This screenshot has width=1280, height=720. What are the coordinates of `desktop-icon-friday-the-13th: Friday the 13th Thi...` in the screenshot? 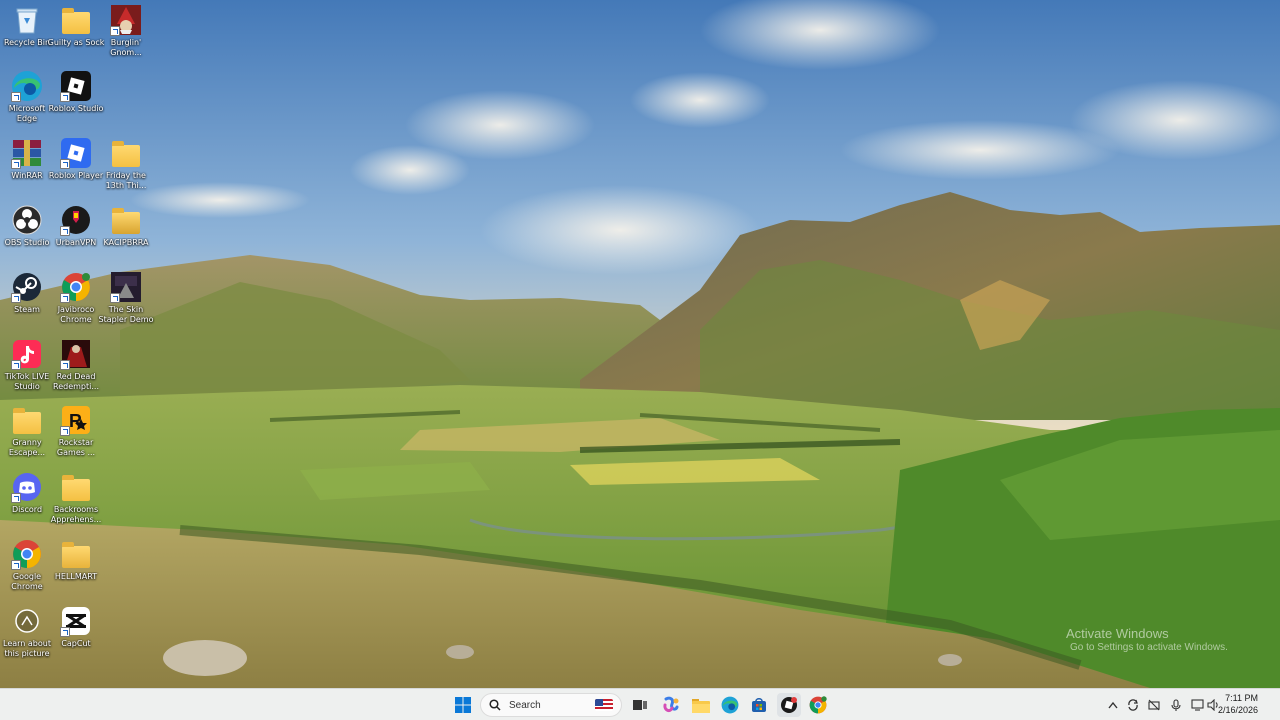 It's located at (126, 169).